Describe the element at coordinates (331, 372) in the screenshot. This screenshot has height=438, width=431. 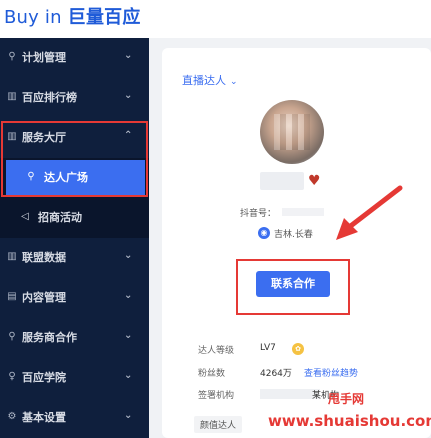
I see `fans-trend-link: 查看粉丝趋势` at that location.